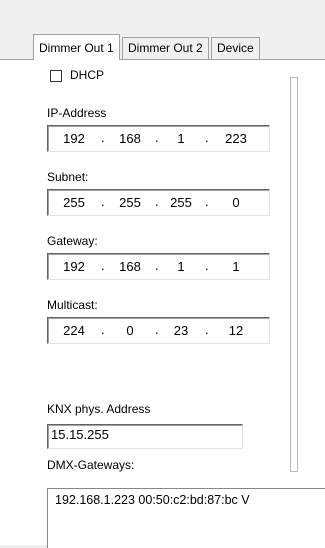 Image resolution: width=325 pixels, height=548 pixels. What do you see at coordinates (130, 202) in the screenshot?
I see `subnet-octet-2: 255` at bounding box center [130, 202].